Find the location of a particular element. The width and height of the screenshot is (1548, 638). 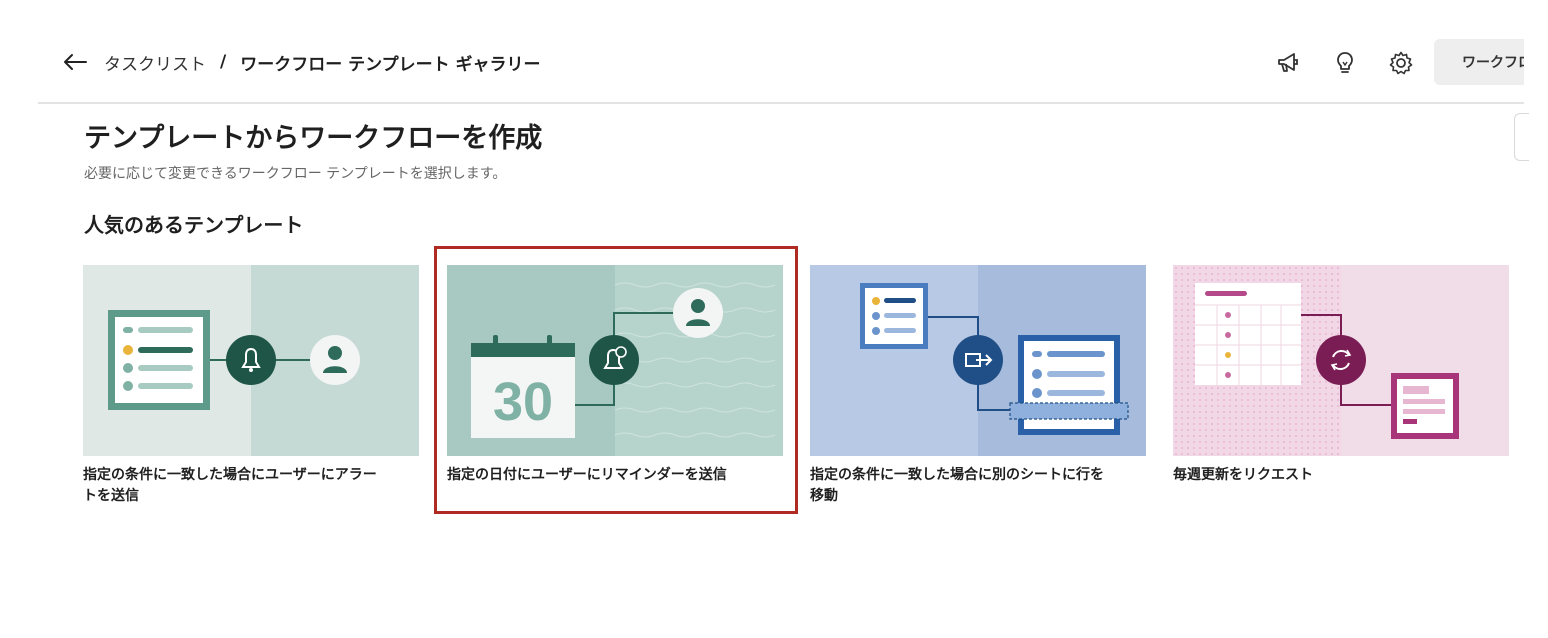

template-card-title: 毎週更新をリクエスト is located at coordinates (1243, 475).